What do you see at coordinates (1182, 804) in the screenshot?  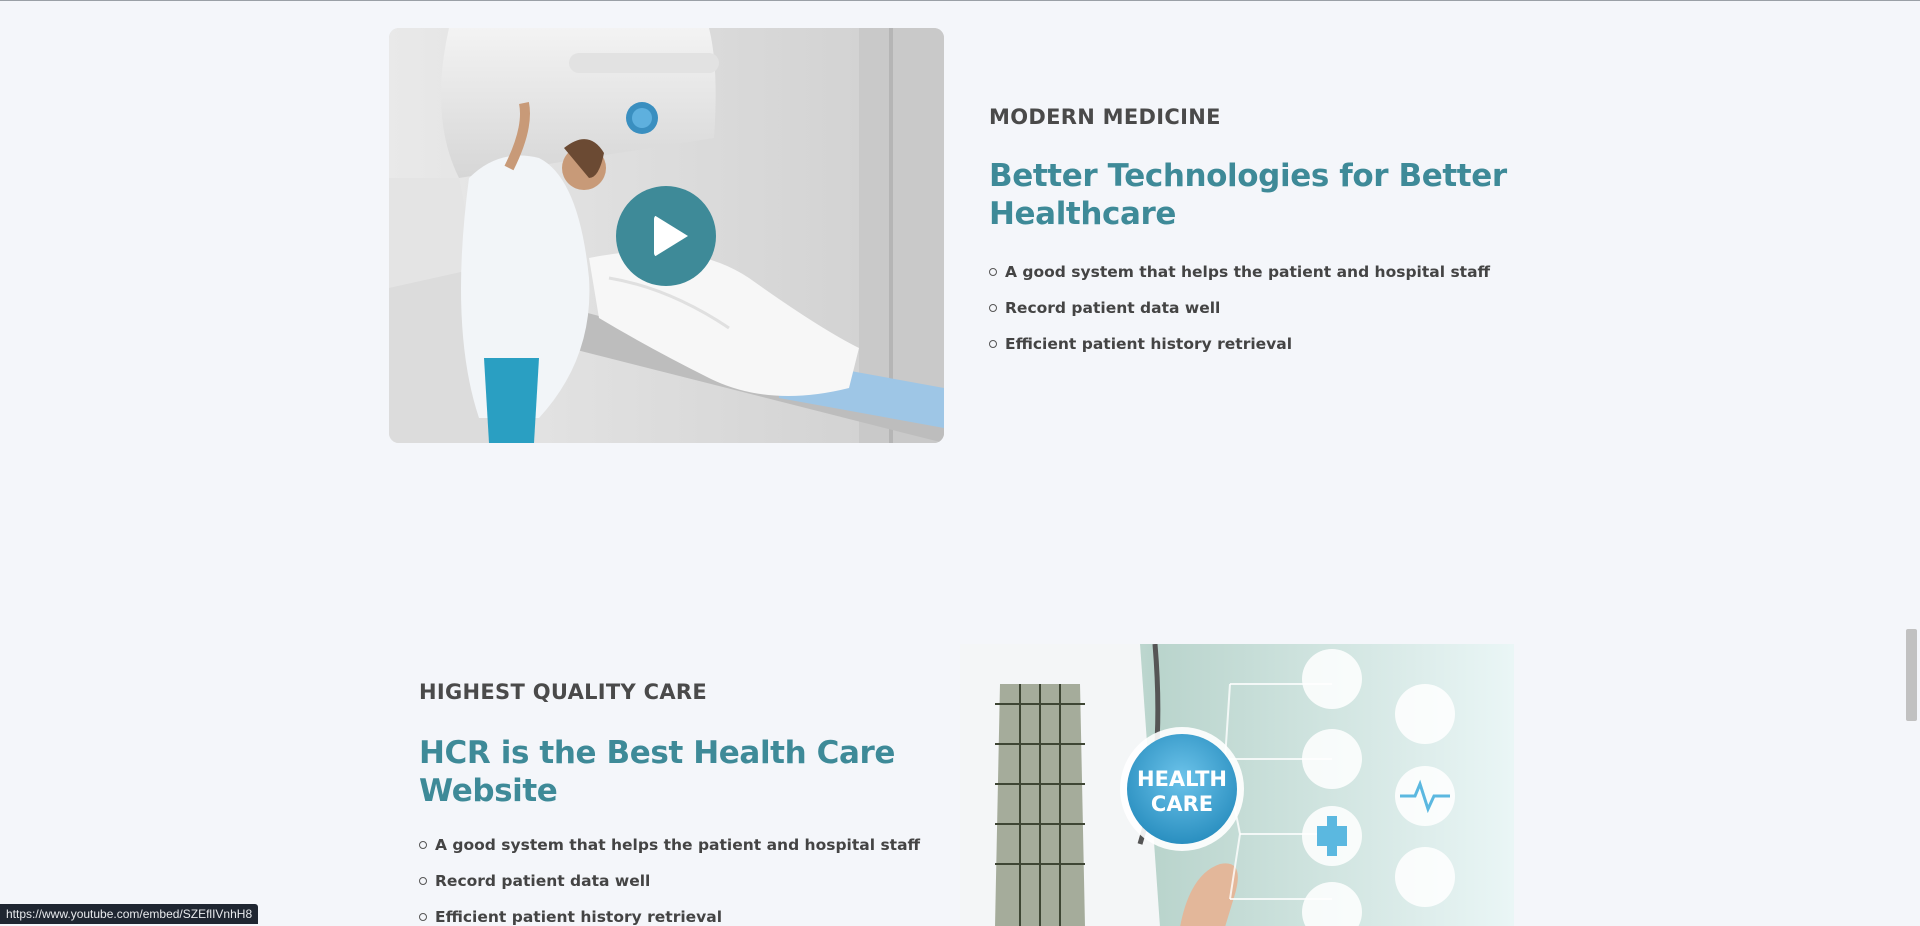 I see `badge-line-2: CARE` at bounding box center [1182, 804].